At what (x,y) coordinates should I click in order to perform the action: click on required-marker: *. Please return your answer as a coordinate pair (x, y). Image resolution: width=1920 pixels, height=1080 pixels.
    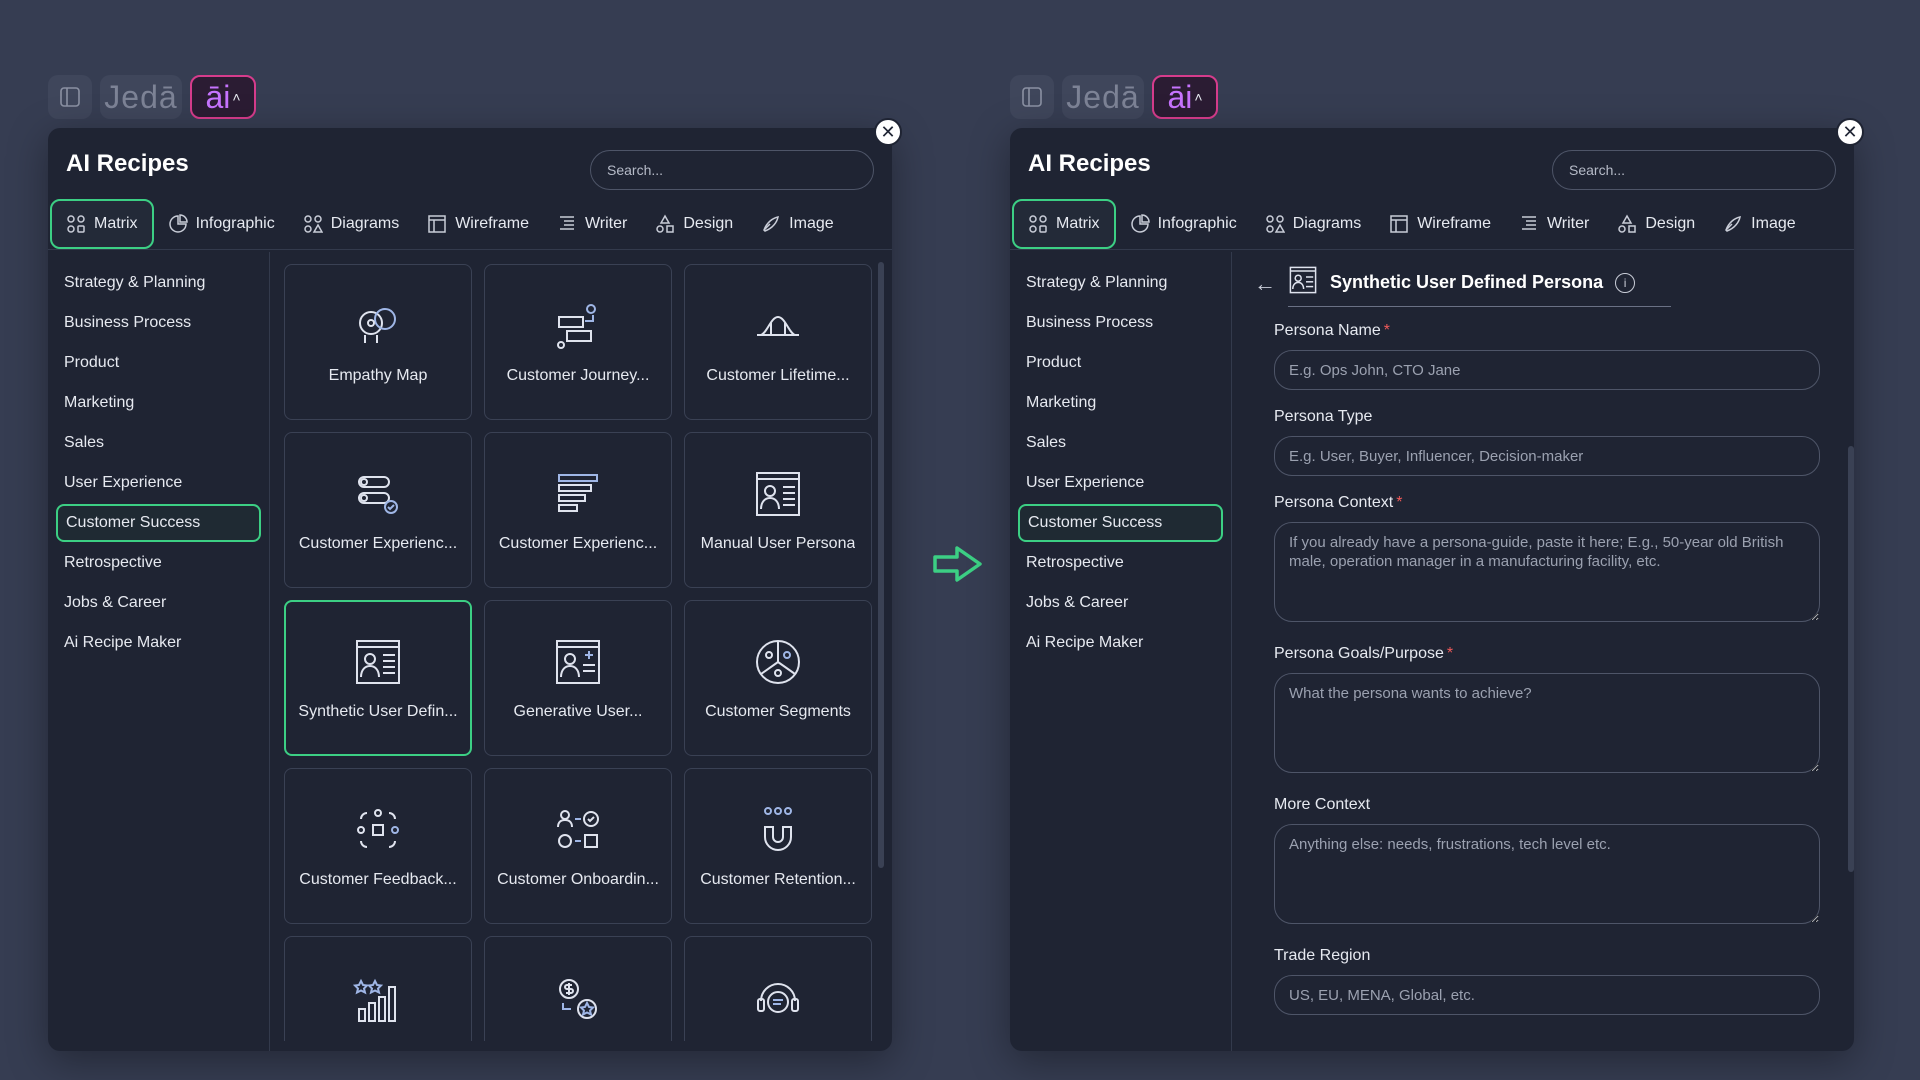
    Looking at the image, I should click on (1399, 502).